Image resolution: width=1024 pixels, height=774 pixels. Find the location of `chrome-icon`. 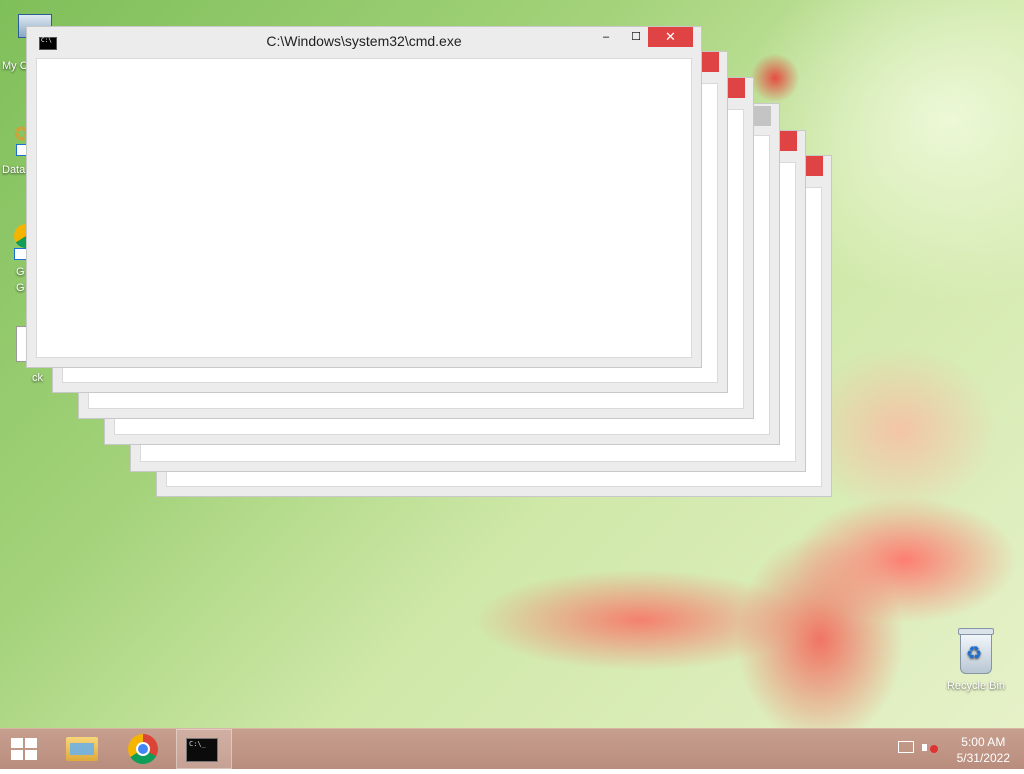

chrome-icon is located at coordinates (143, 749).